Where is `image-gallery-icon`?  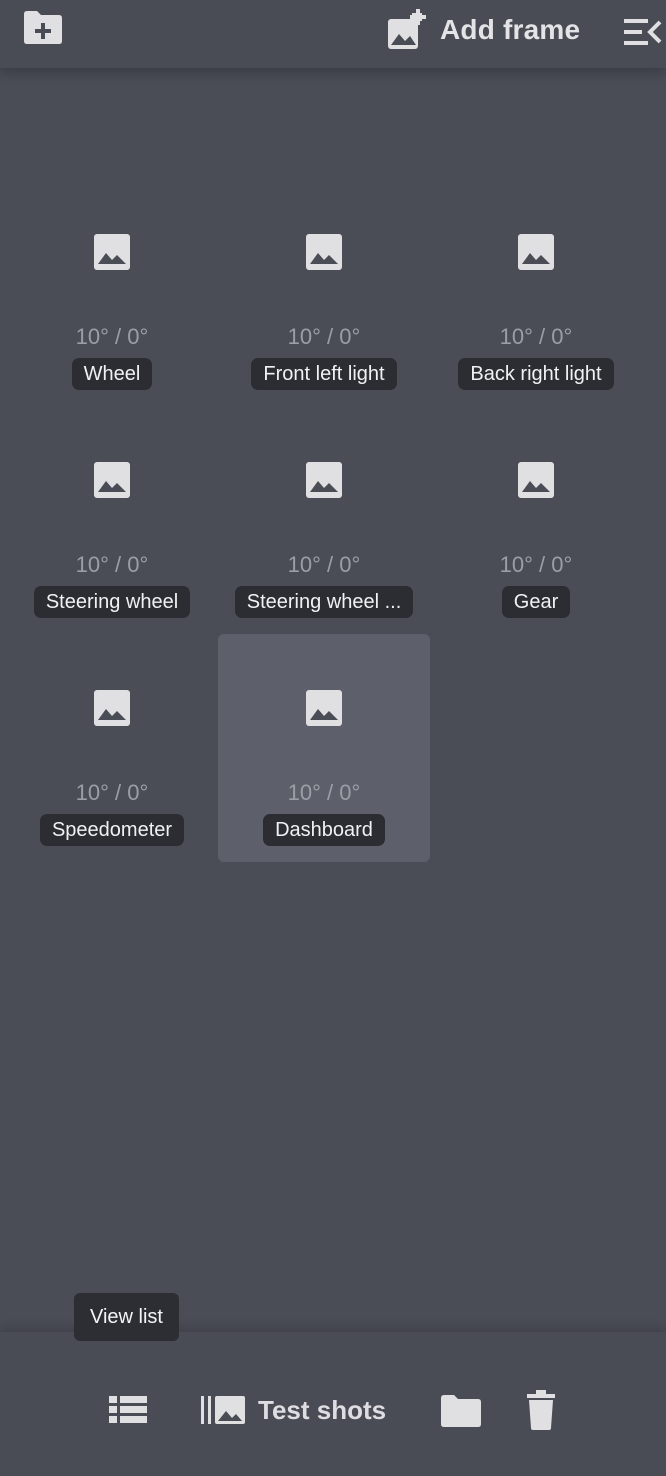
image-gallery-icon is located at coordinates (223, 1410).